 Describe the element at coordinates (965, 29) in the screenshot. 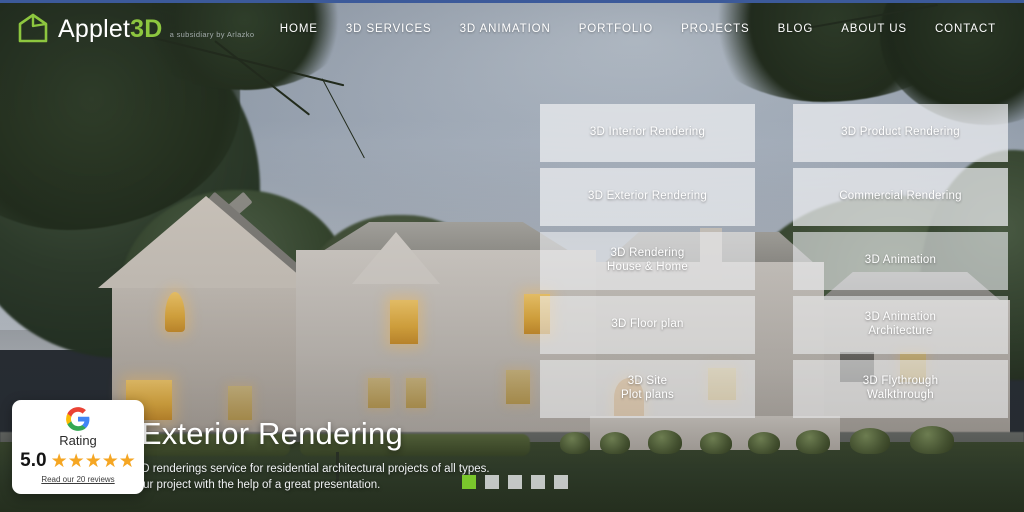

I see `nav-item-contact: CONTACT` at that location.